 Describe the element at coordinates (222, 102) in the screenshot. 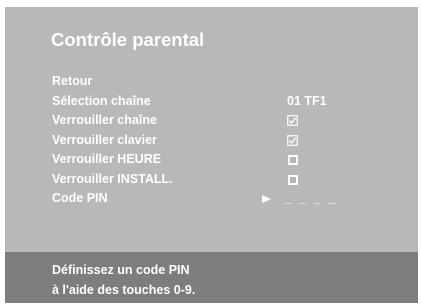

I see `menu-item-channel-selection: Sélection chaîne 01 TF1` at that location.